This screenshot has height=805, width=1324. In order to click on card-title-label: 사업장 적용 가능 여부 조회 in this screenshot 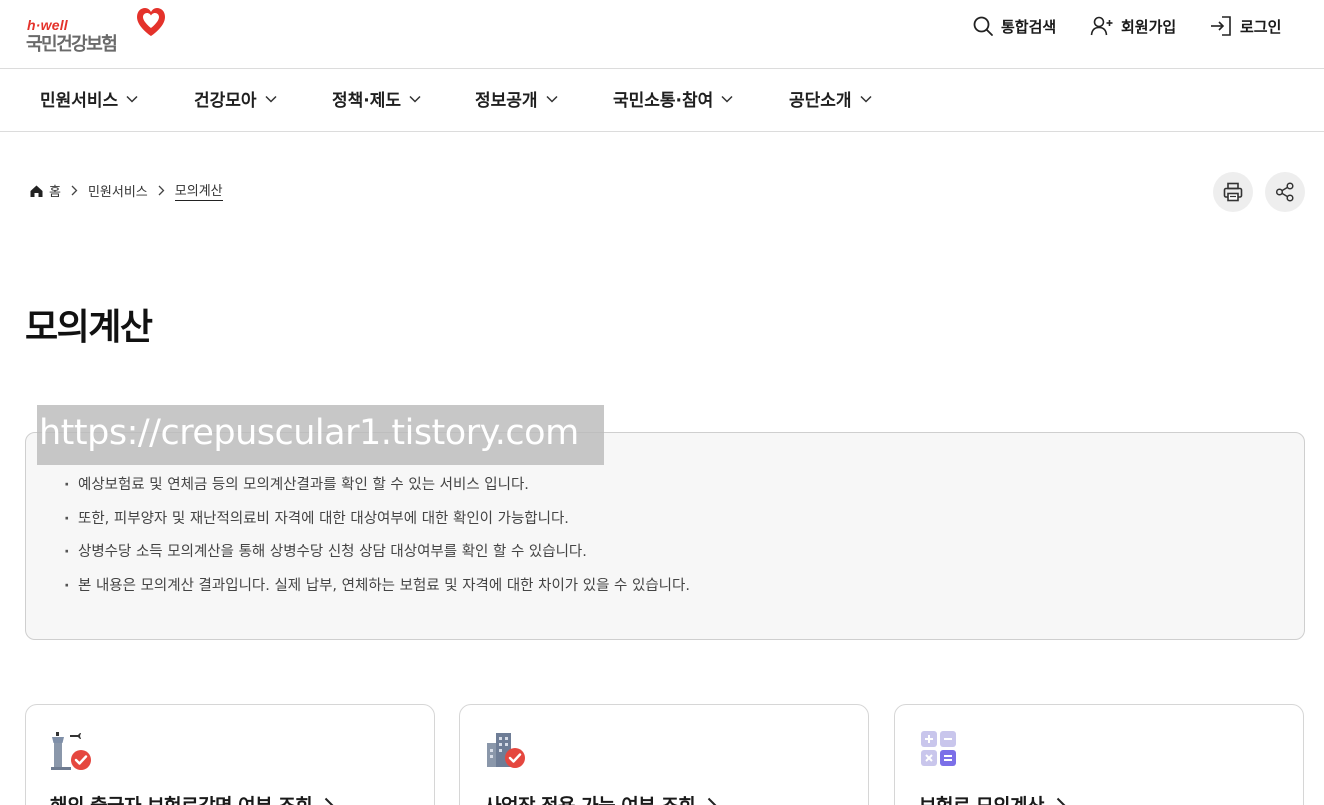, I will do `click(590, 798)`.